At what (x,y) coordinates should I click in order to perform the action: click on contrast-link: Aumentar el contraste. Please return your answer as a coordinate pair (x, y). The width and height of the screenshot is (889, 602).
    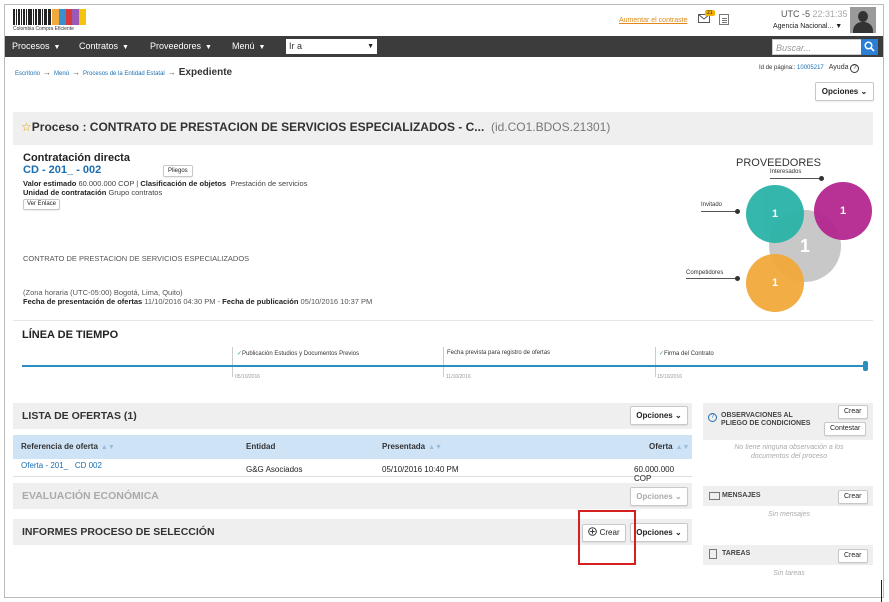
    Looking at the image, I should click on (653, 20).